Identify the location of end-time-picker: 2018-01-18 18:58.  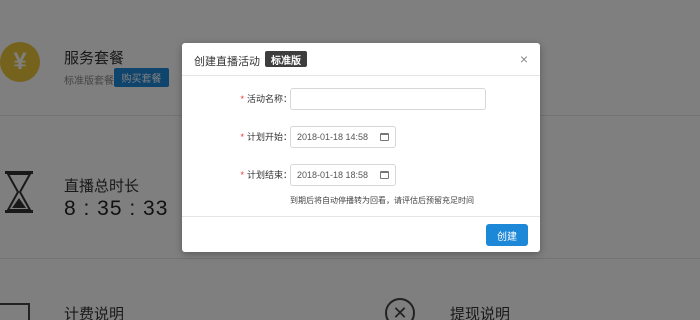
(343, 175).